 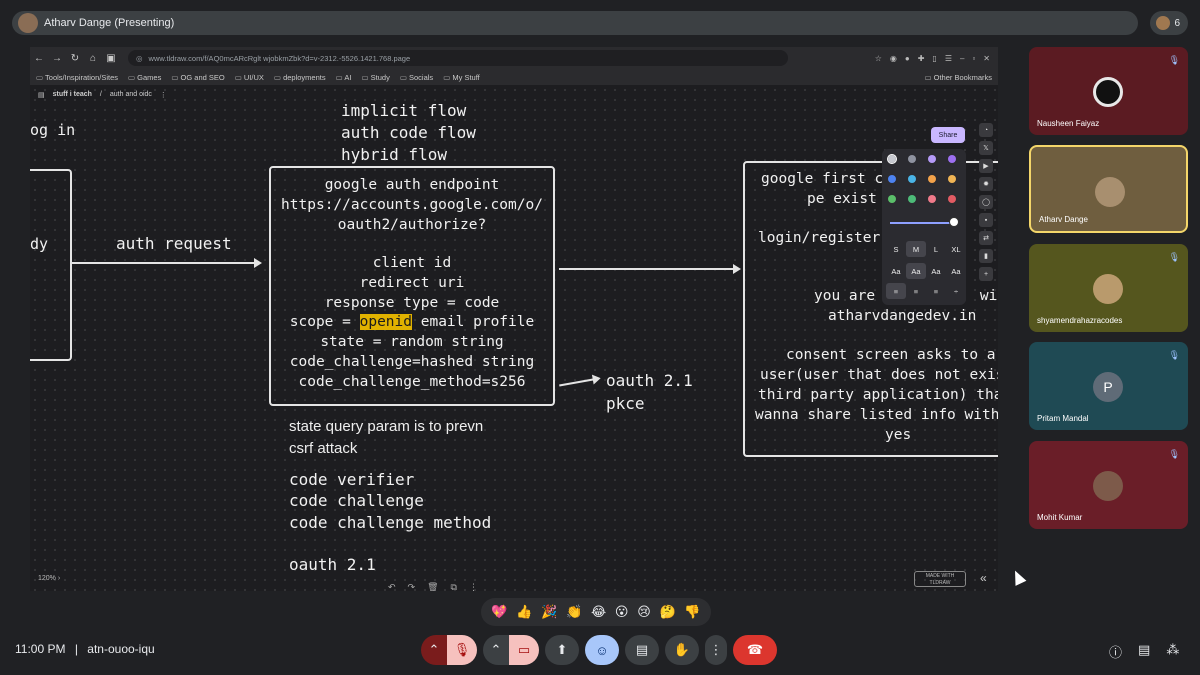 I want to click on back-icon: ←, so click(x=39, y=58).